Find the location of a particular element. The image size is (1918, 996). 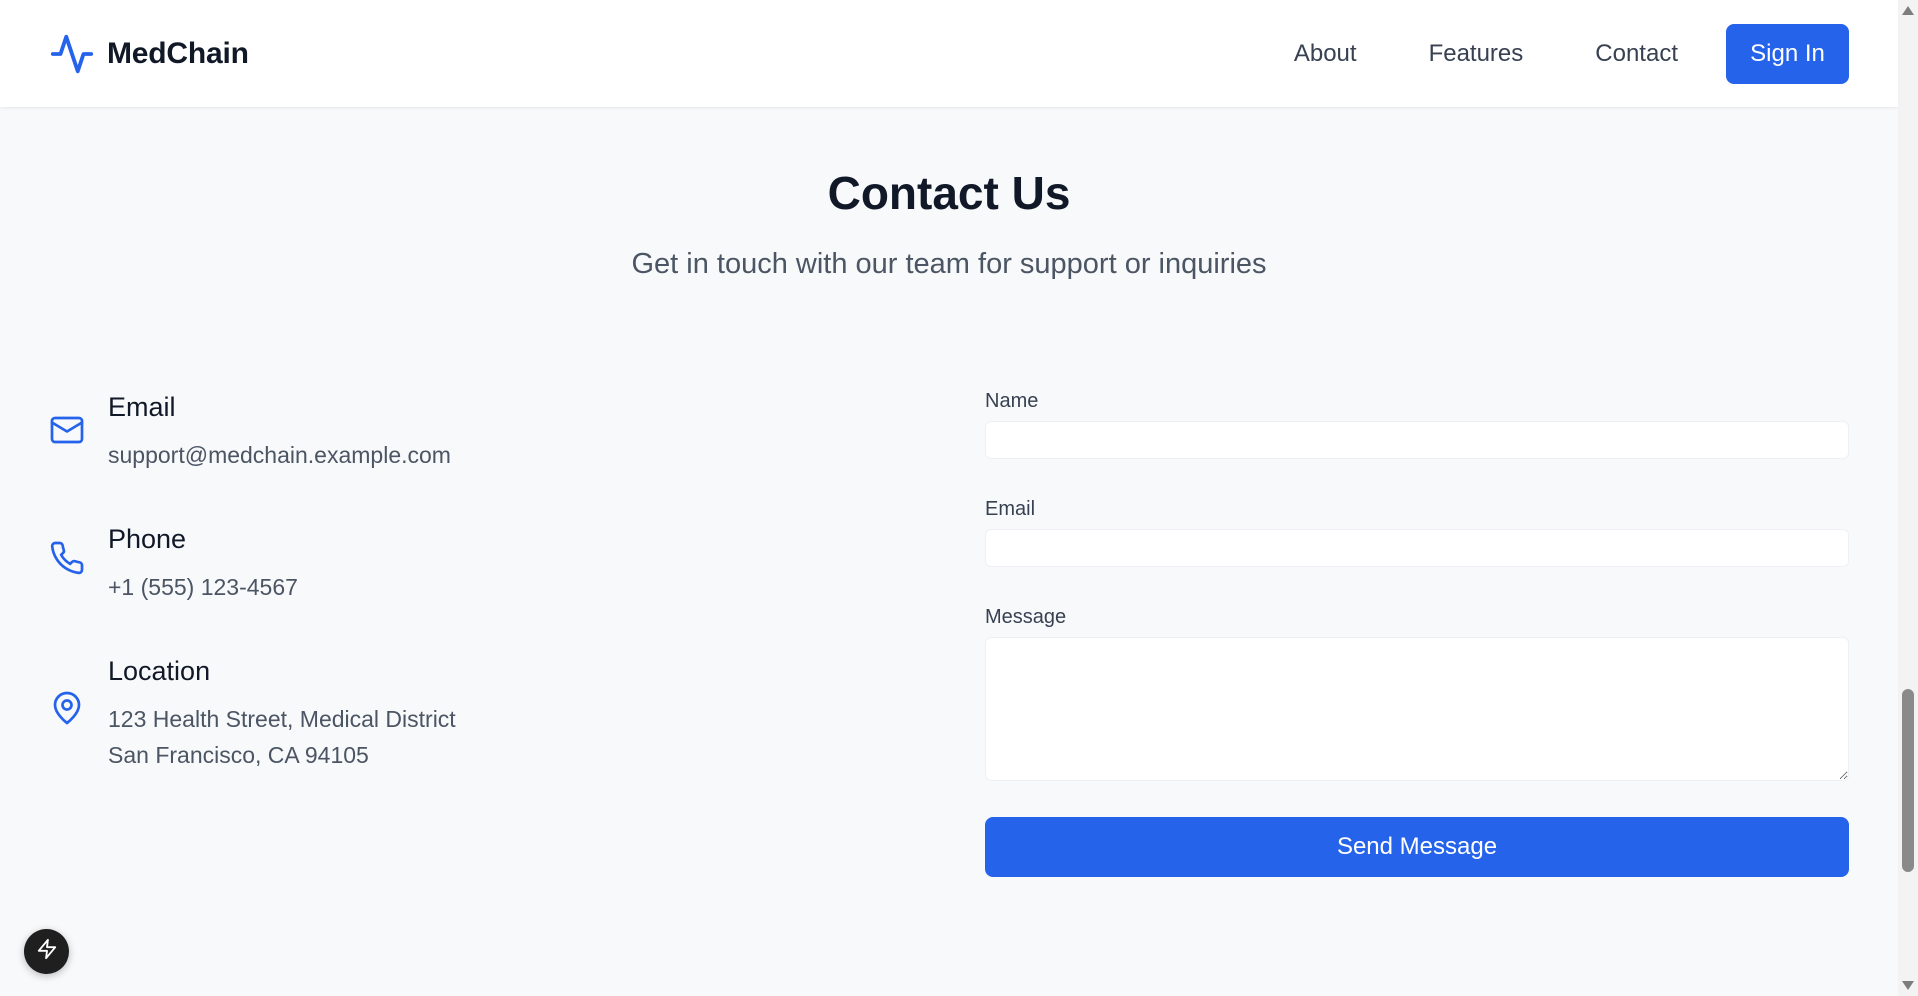

contact-info-phone: Phone +1 (555) 123-4567 is located at coordinates (173, 564).